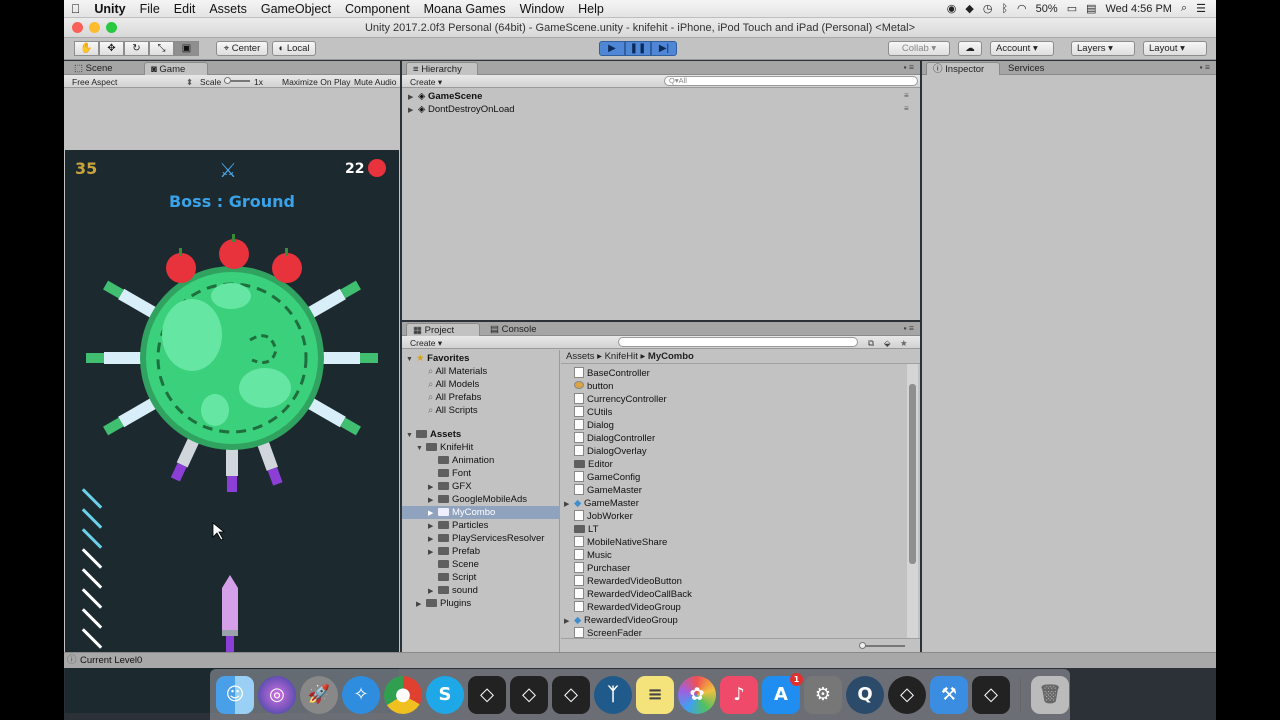 This screenshot has width=1280, height=720. What do you see at coordinates (621, 620) in the screenshot?
I see `file-rewardedvideogroup-prefab: ▶ ◆ RewardedVideoGroup` at bounding box center [621, 620].